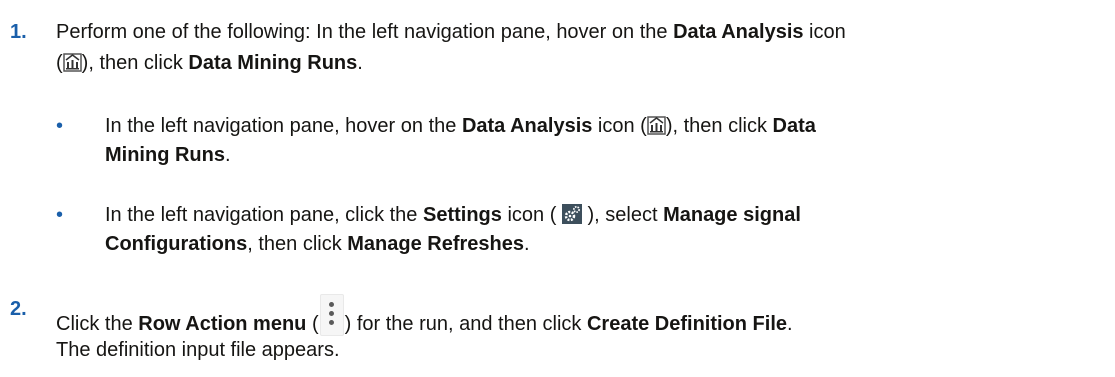  Describe the element at coordinates (686, 324) in the screenshot. I see `create-definition-file-term: Create Definition File` at that location.